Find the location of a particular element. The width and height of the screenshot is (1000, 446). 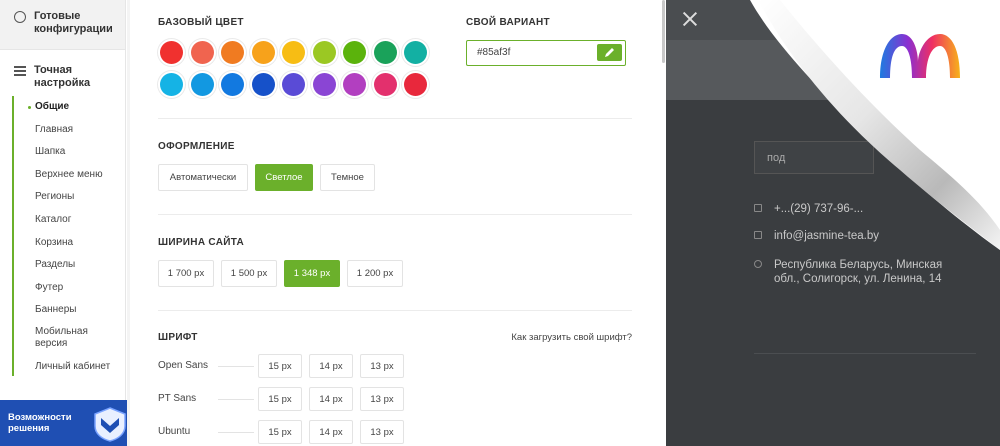

sidebar-item-mobile: Мобильная версия is located at coordinates (50, 339).